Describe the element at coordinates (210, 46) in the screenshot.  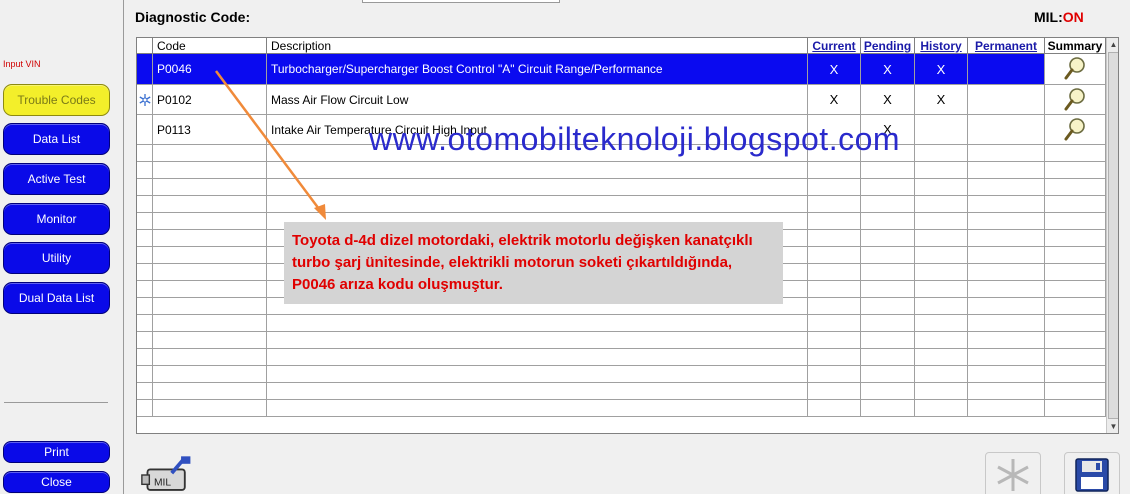
I see `column-header-code: Code` at that location.